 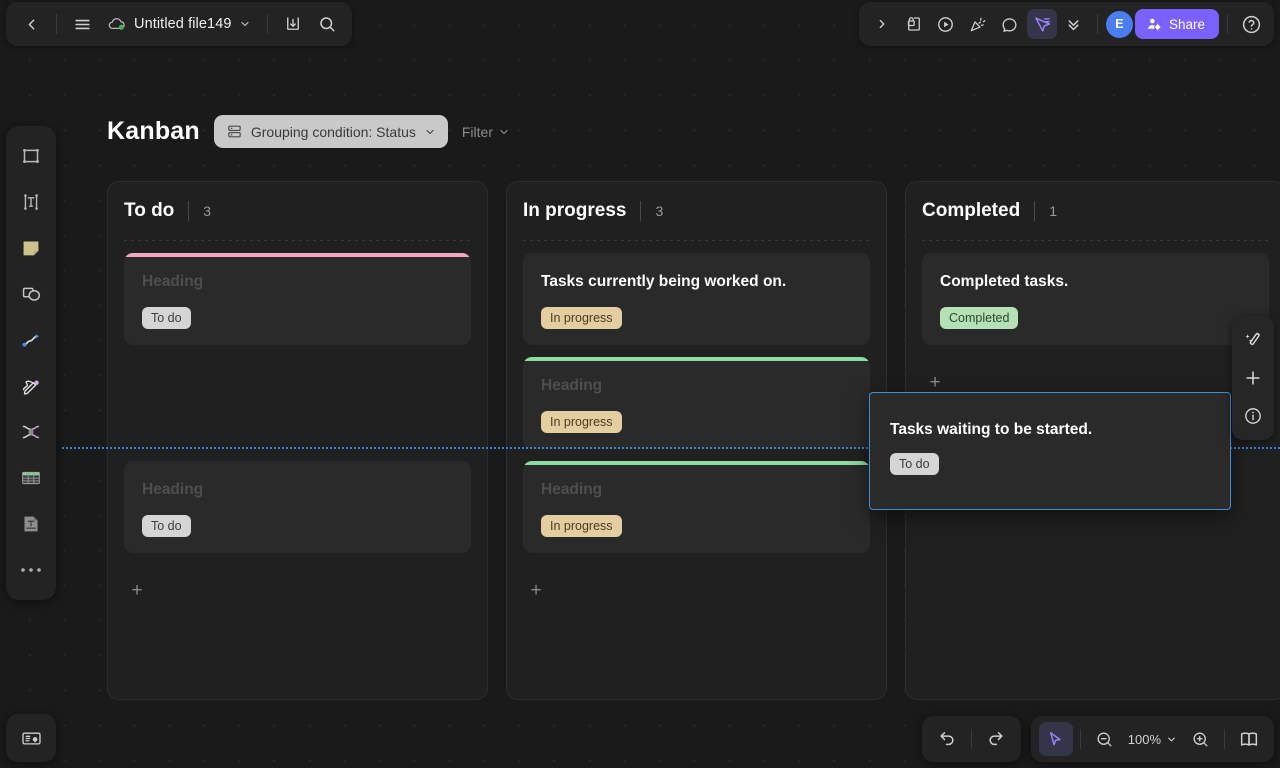 What do you see at coordinates (971, 210) in the screenshot?
I see `column-title: Completed` at bounding box center [971, 210].